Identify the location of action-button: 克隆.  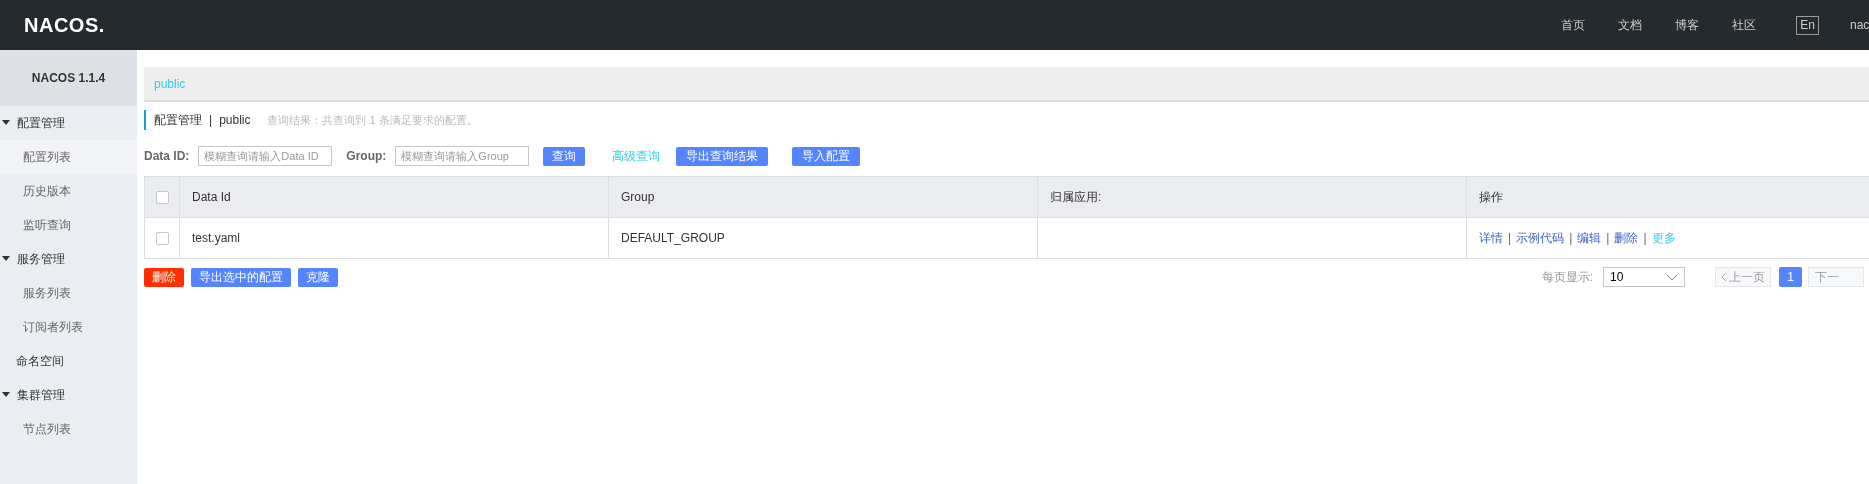
(318, 277).